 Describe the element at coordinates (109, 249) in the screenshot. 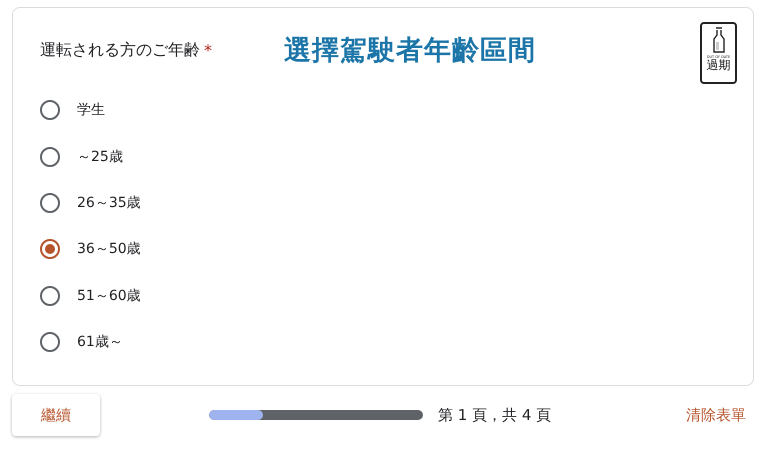

I see `option-label: 36～50歳` at that location.